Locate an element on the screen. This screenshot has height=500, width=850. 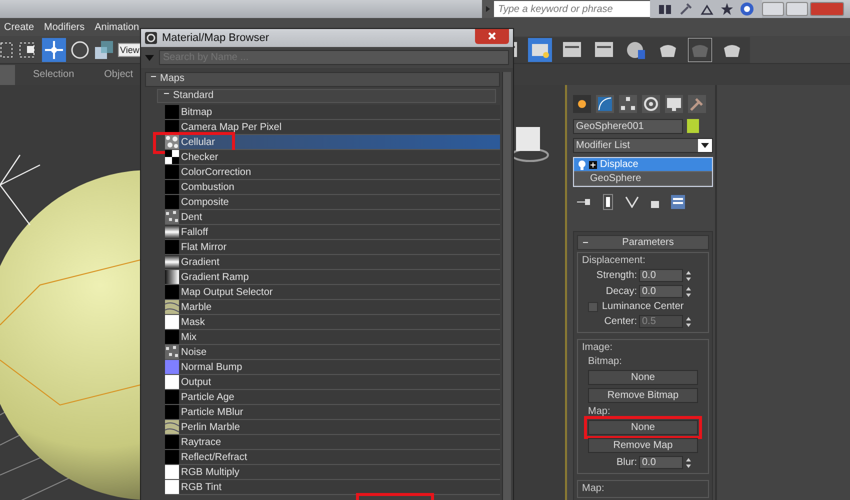
field-label: Strength: is located at coordinates (616, 275).